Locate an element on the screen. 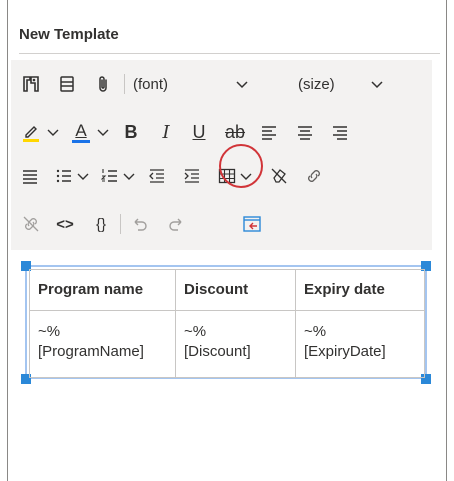  decrease-indent-icon is located at coordinates (157, 176).